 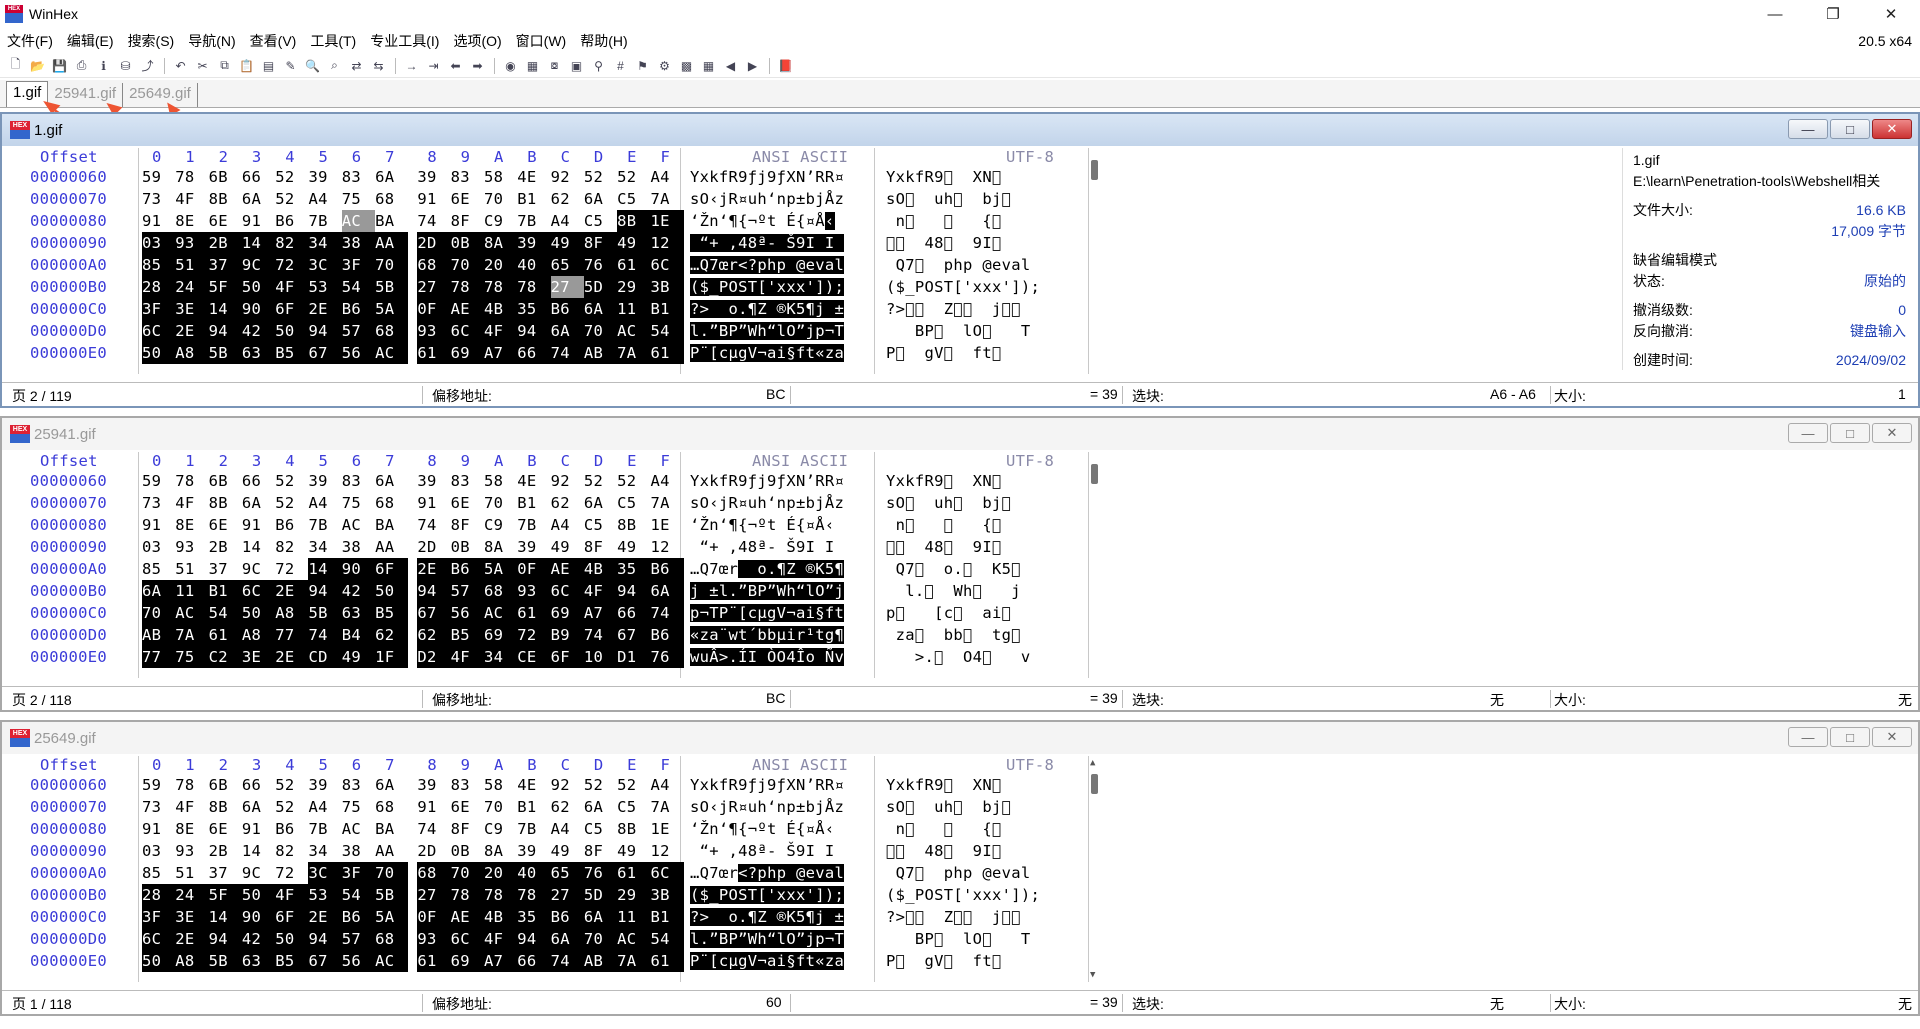 I want to click on hex-byte: 7A, so click(x=666, y=807).